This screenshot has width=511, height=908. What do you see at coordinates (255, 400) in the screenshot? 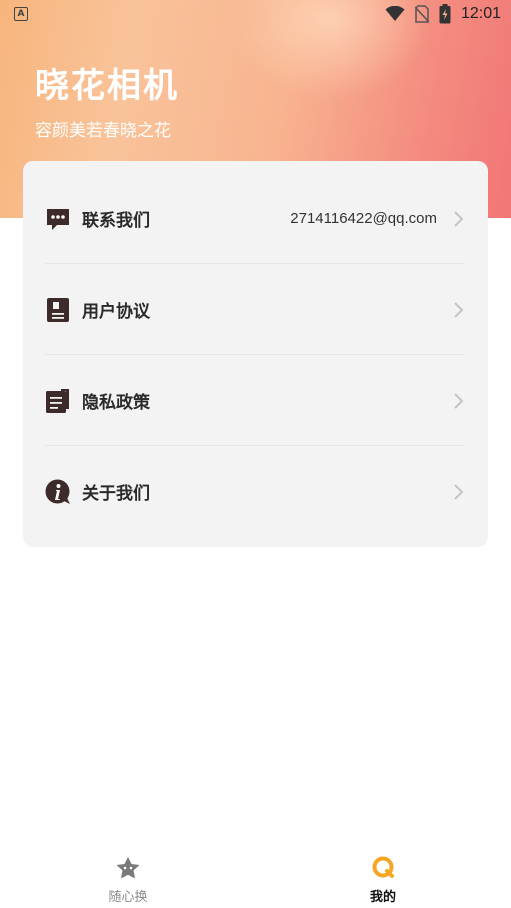
I see `menu-item-privacy: 隐私政策` at bounding box center [255, 400].